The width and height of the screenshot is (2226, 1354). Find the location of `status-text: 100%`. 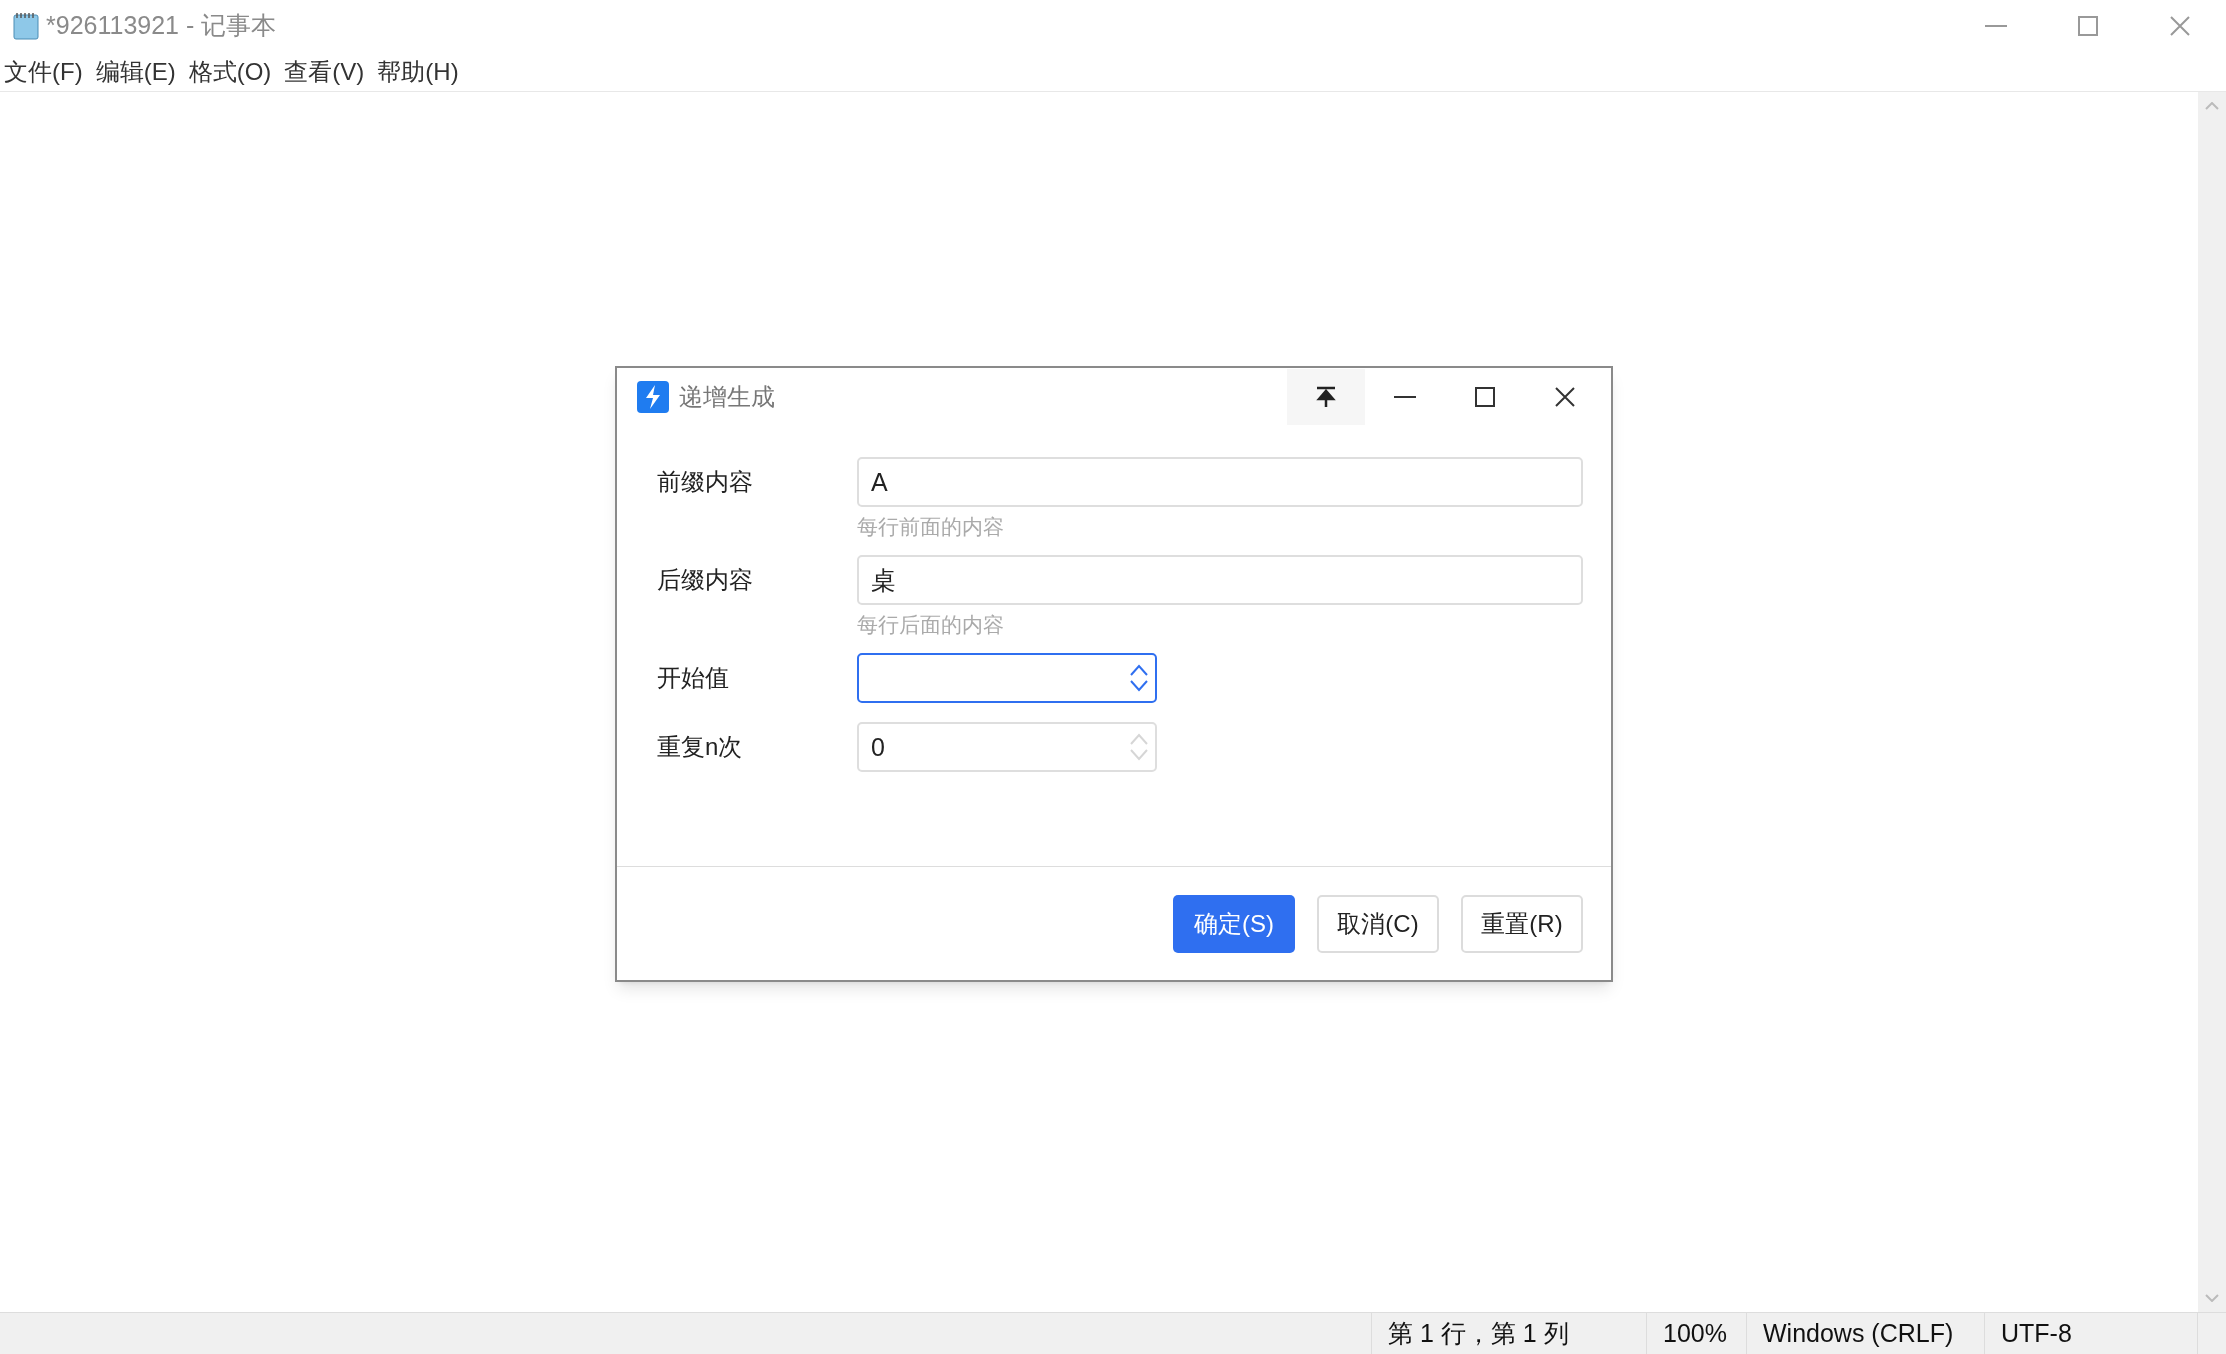

status-text: 100% is located at coordinates (1697, 1333).